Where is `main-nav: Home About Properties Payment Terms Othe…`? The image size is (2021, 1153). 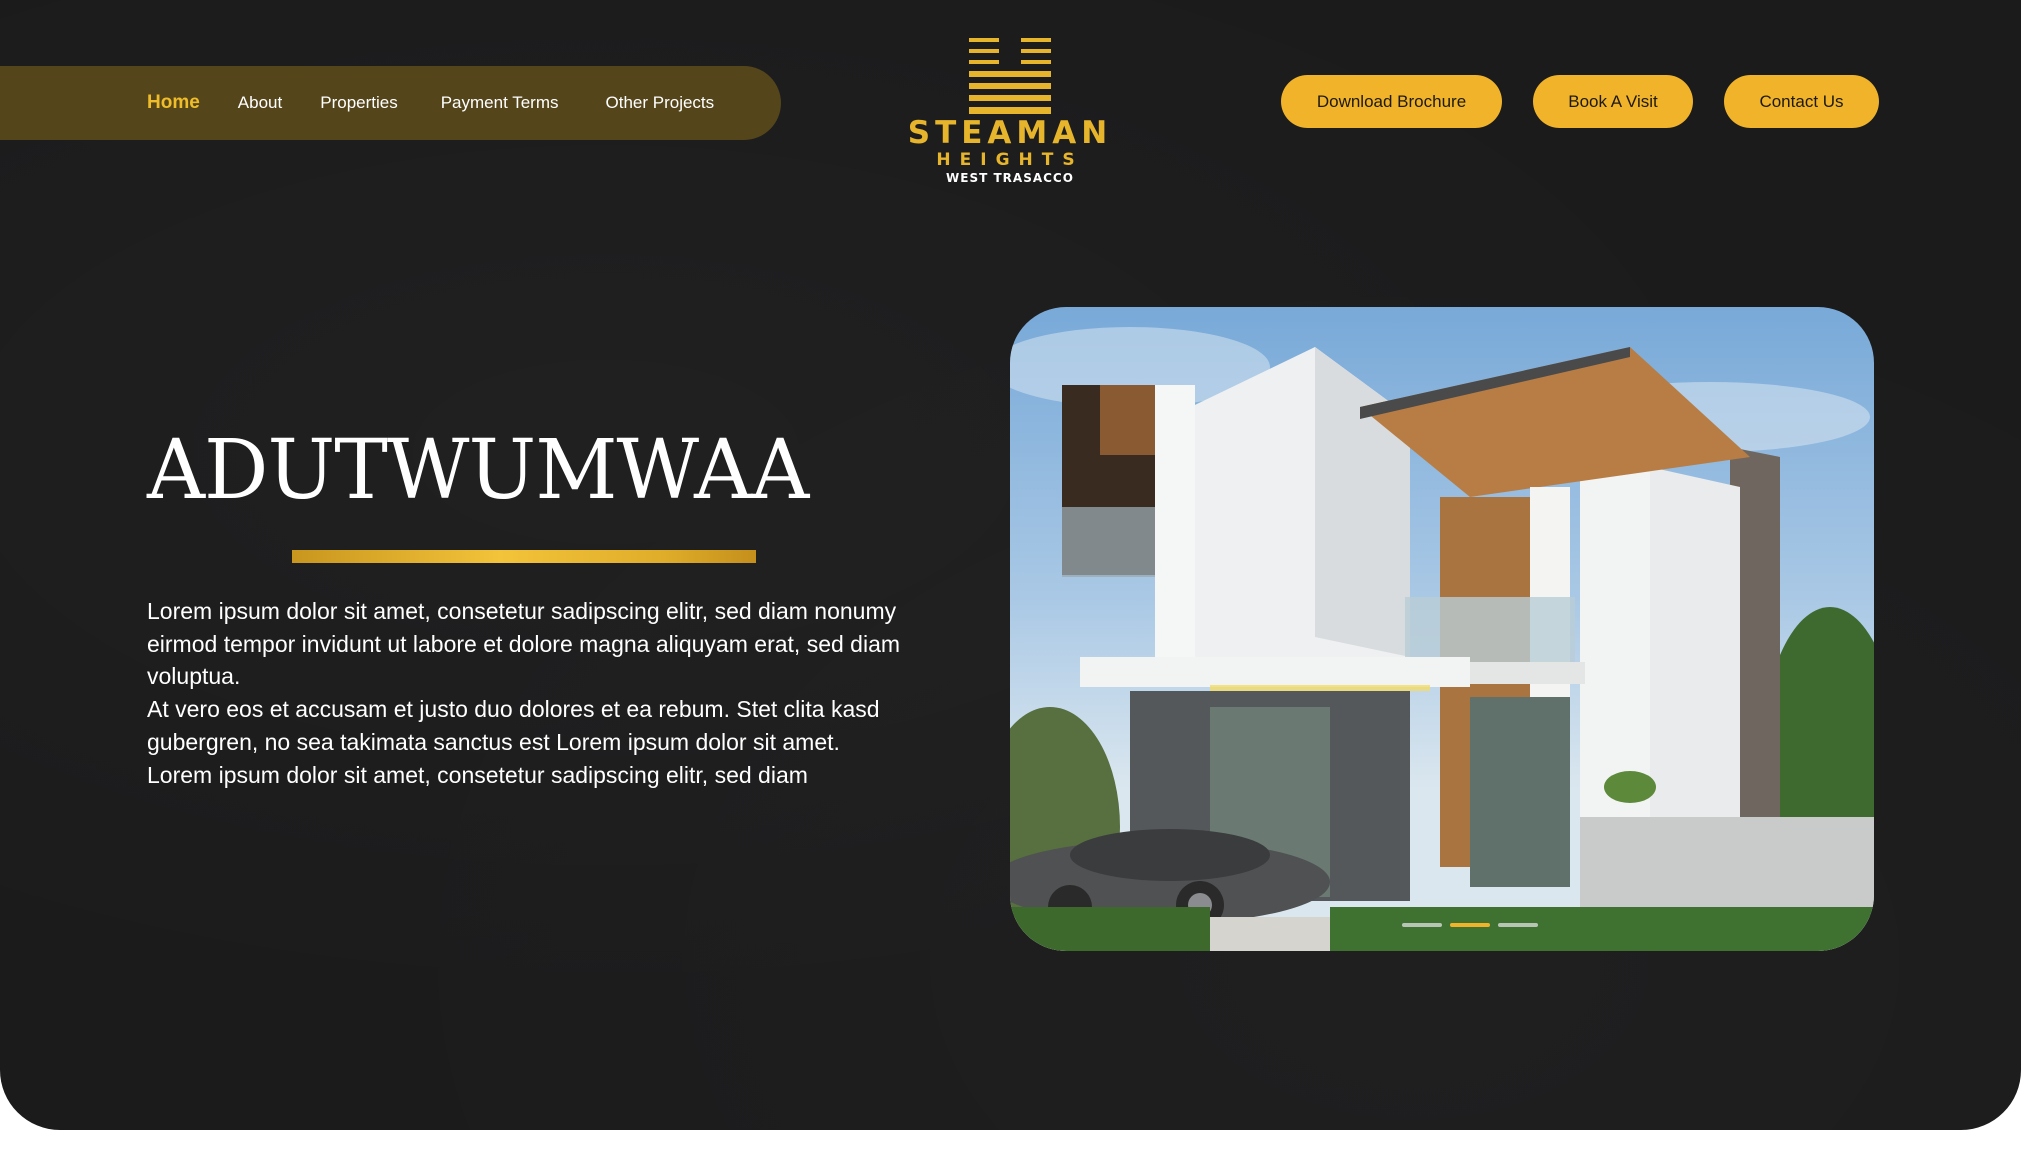 main-nav: Home About Properties Payment Terms Othe… is located at coordinates (390, 103).